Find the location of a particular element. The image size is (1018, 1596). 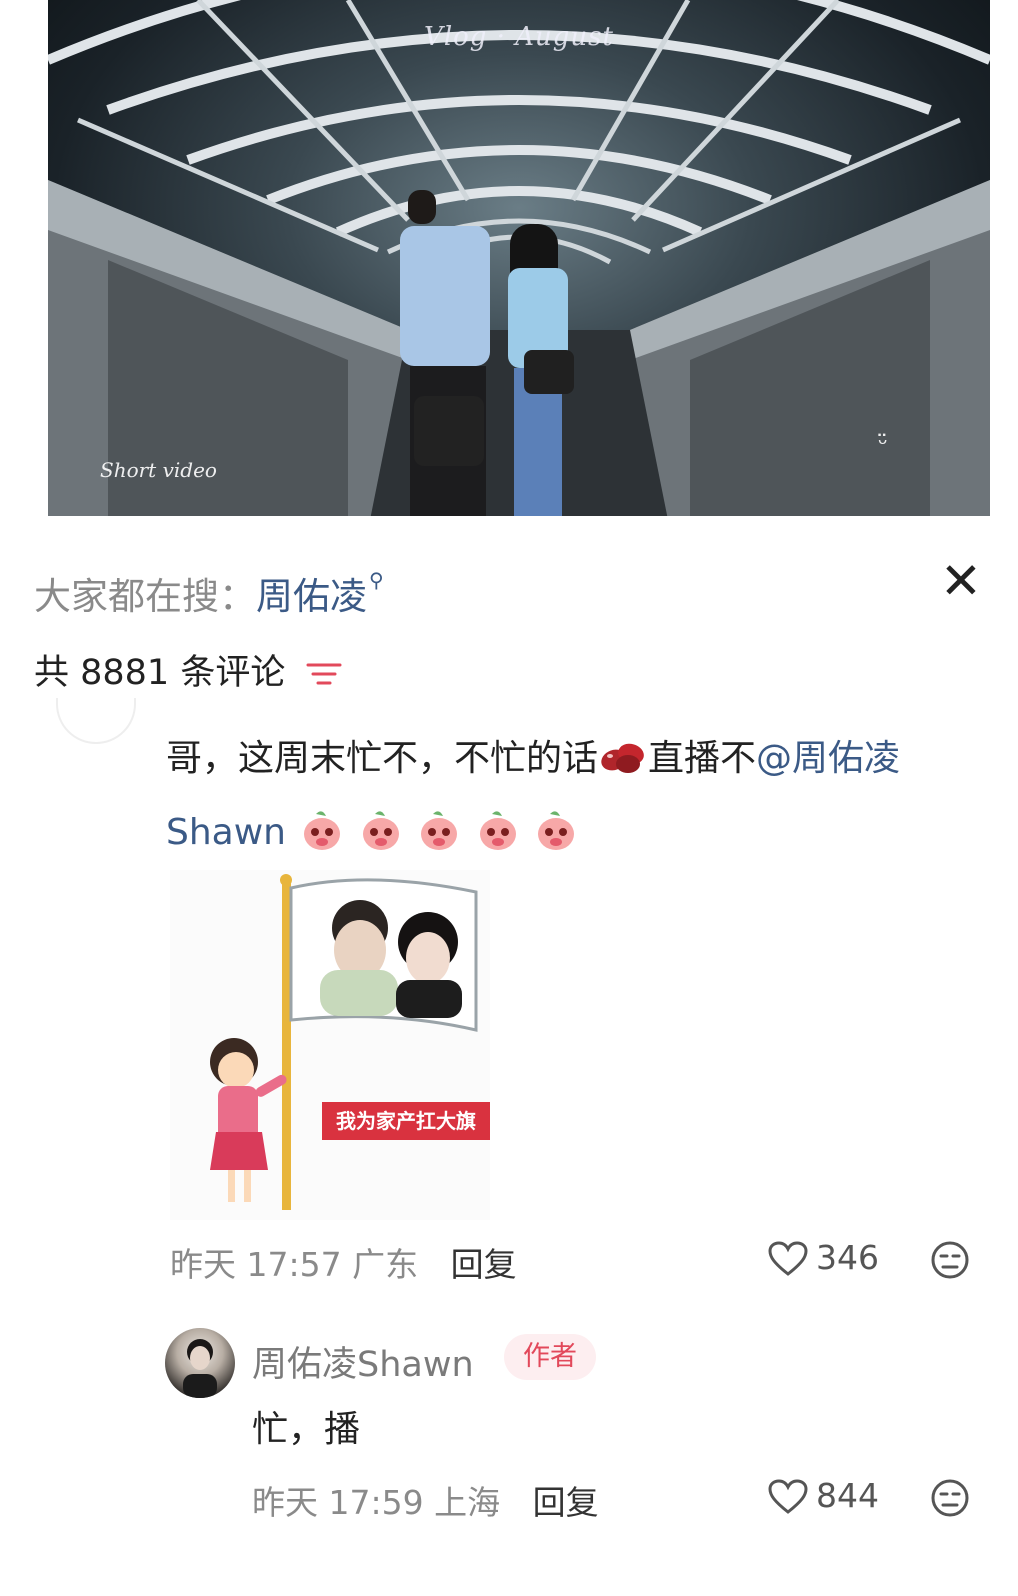

author-avatar-image is located at coordinates (200, 1368).